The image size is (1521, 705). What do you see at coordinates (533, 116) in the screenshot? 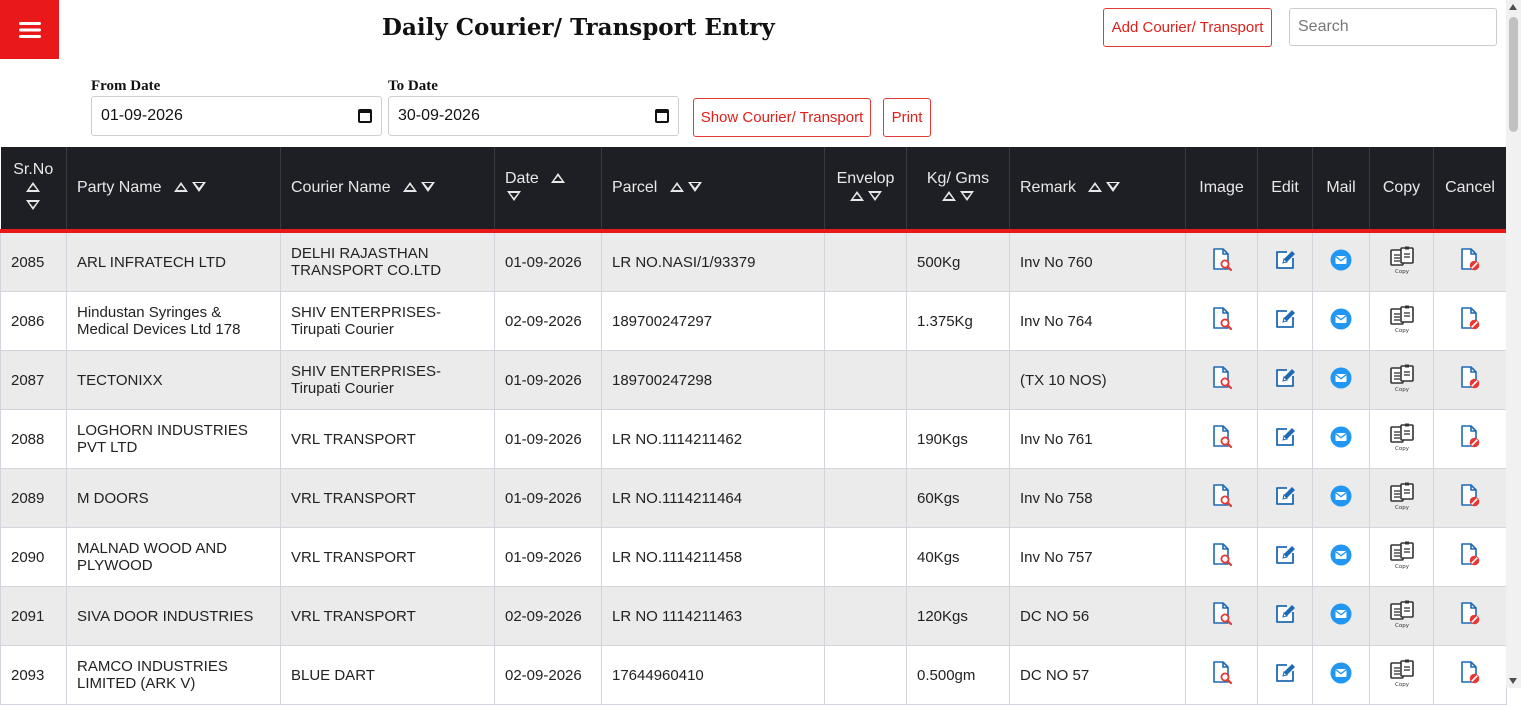
I see `to-date-field: 30-09-2026` at bounding box center [533, 116].